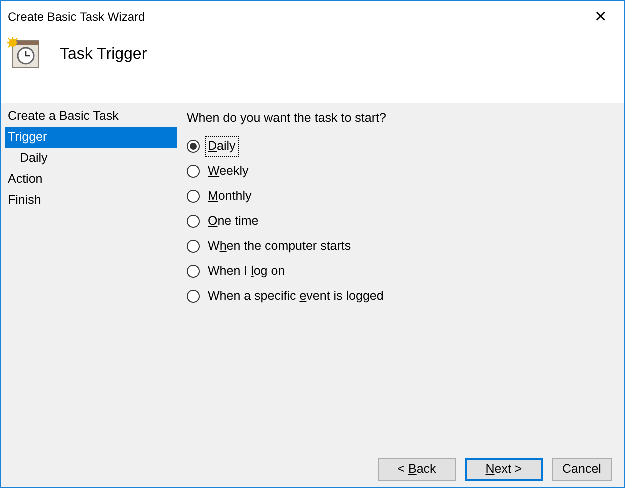 This screenshot has width=625, height=488. Describe the element at coordinates (91, 137) in the screenshot. I see `step-item: Trigger` at that location.